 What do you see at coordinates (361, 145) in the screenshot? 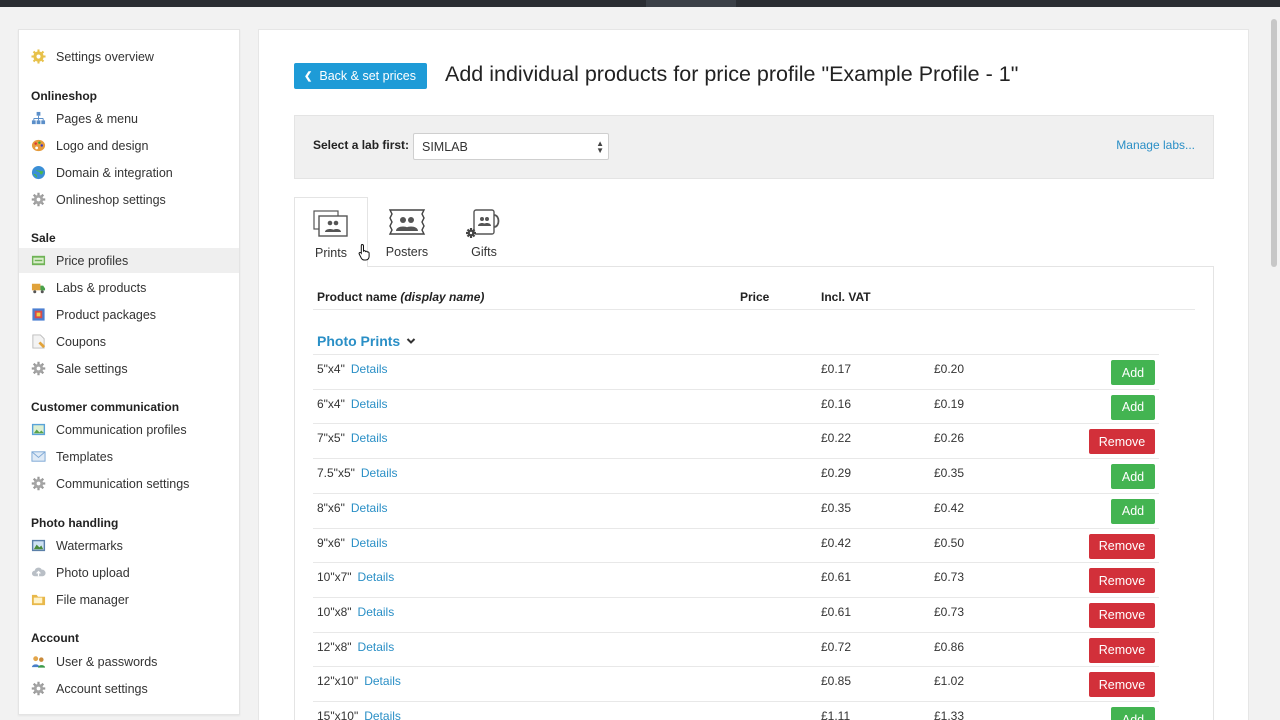
I see `lab-select-label: Select a lab first:` at bounding box center [361, 145].